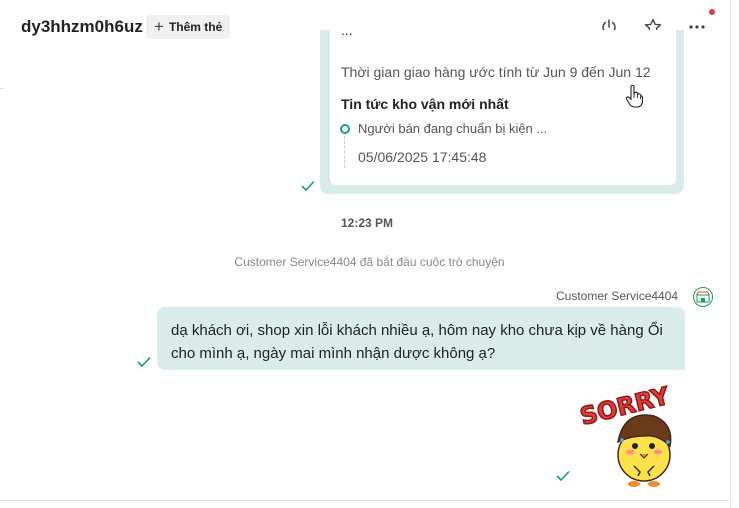  Describe the element at coordinates (159, 26) in the screenshot. I see `plus-icon: +` at that location.